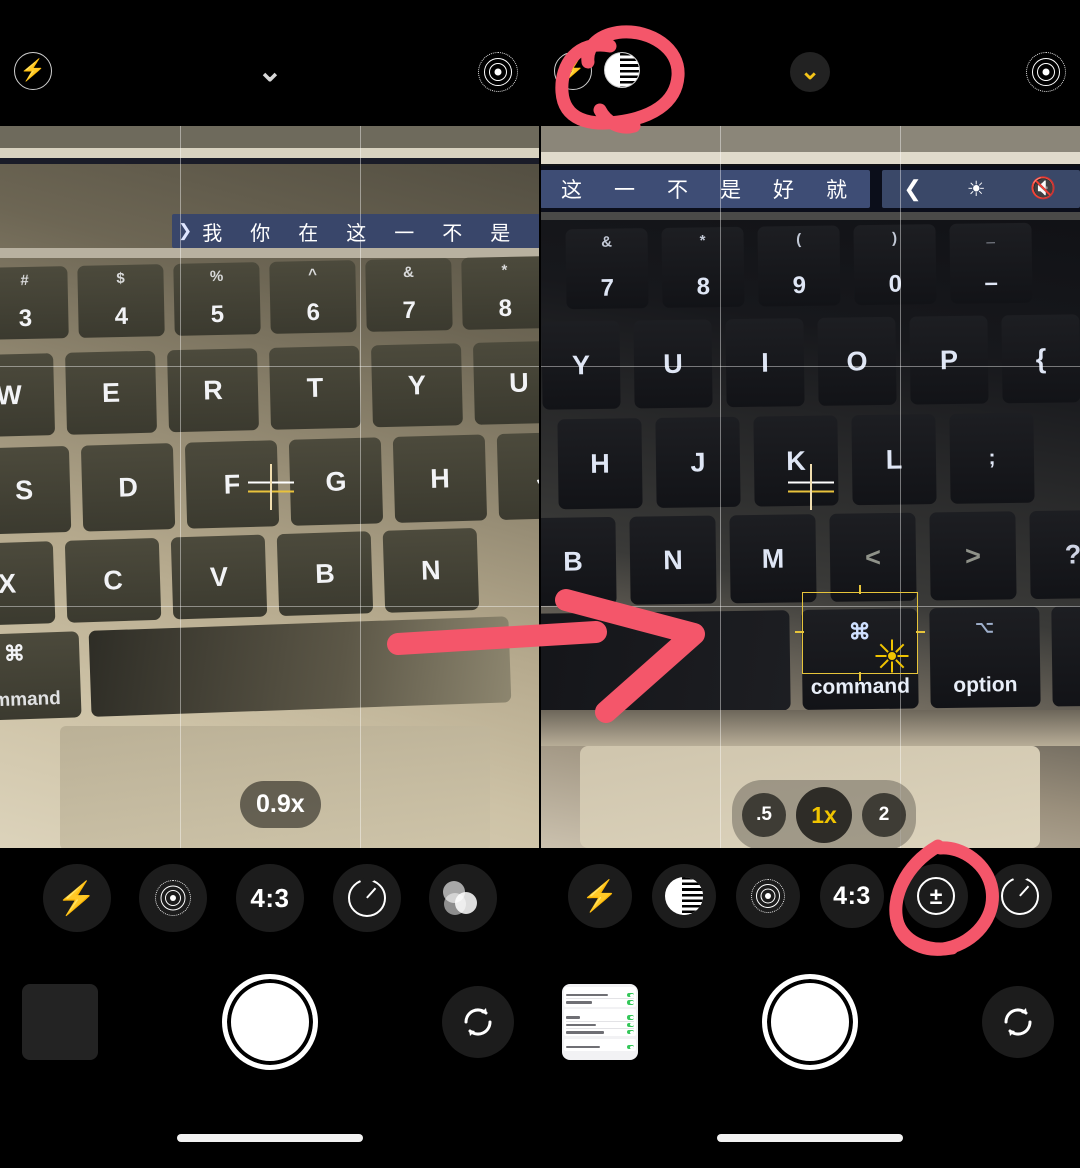 This screenshot has height=1168, width=1080. Describe the element at coordinates (111, 392) in the screenshot. I see `key-label: E` at that location.